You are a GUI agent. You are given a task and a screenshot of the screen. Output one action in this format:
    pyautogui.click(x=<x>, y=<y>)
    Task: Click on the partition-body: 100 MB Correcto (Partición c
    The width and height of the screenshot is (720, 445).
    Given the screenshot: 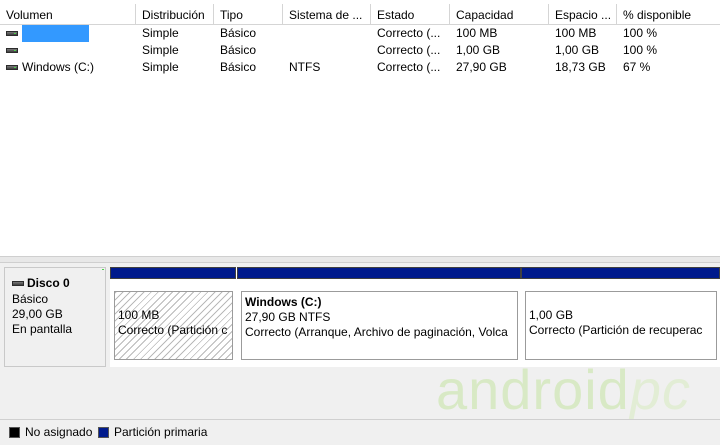 What is the action you would take?
    pyautogui.click(x=173, y=325)
    